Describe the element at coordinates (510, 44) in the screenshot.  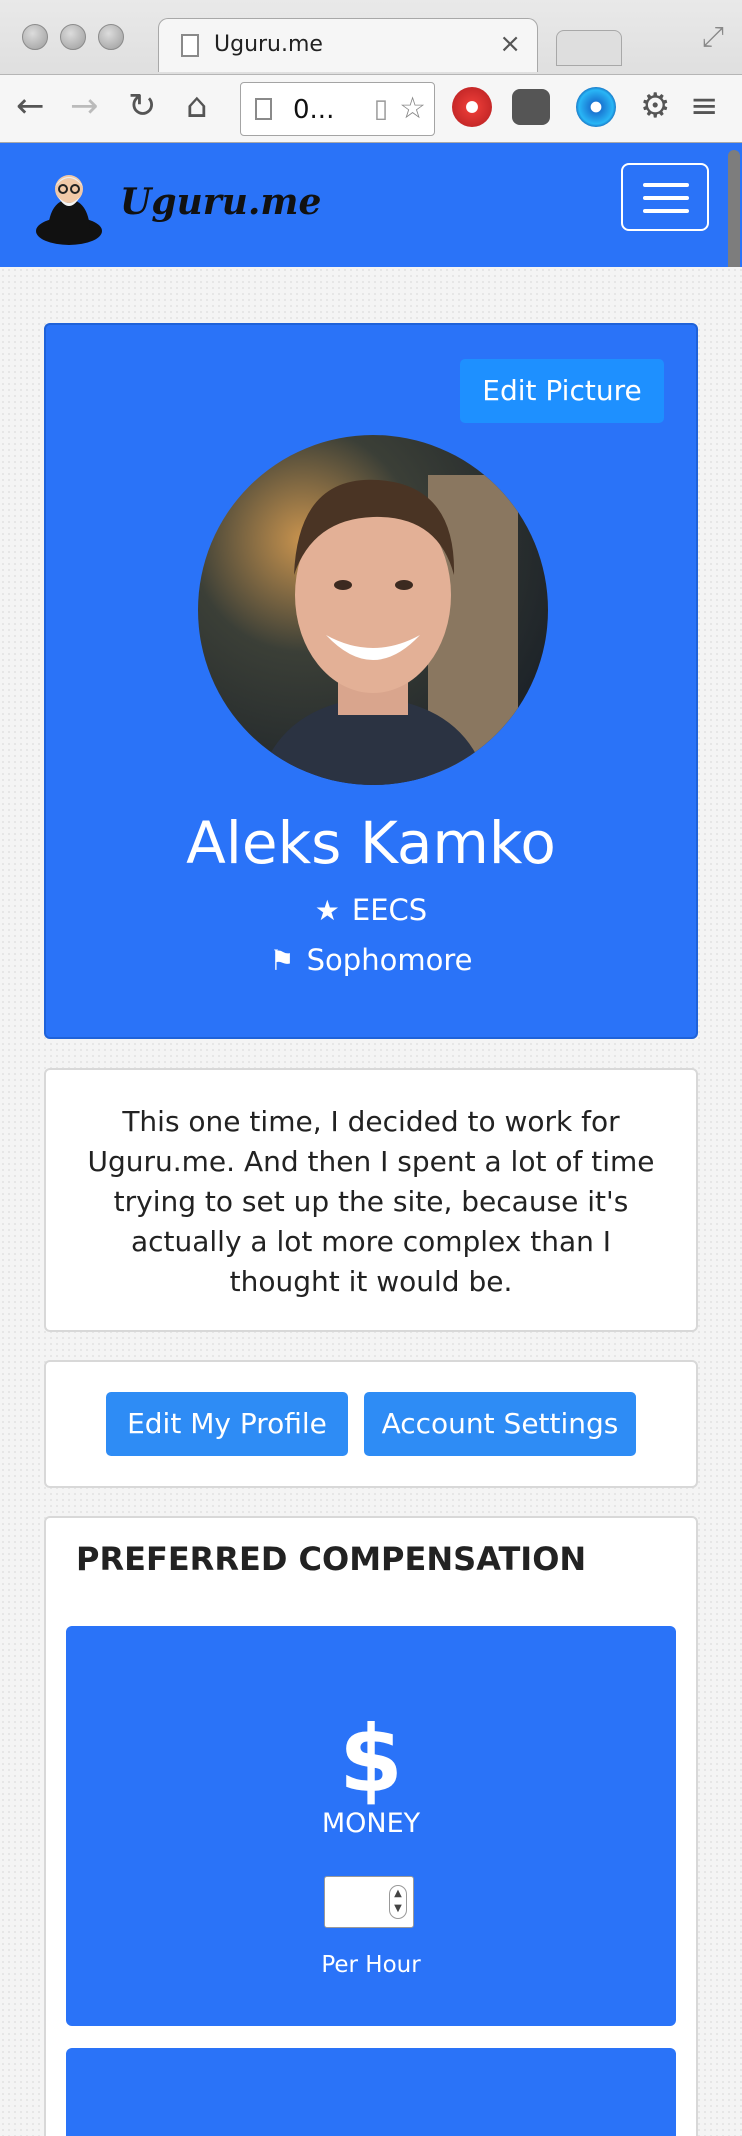
I see `close-tab-icon: ×` at that location.